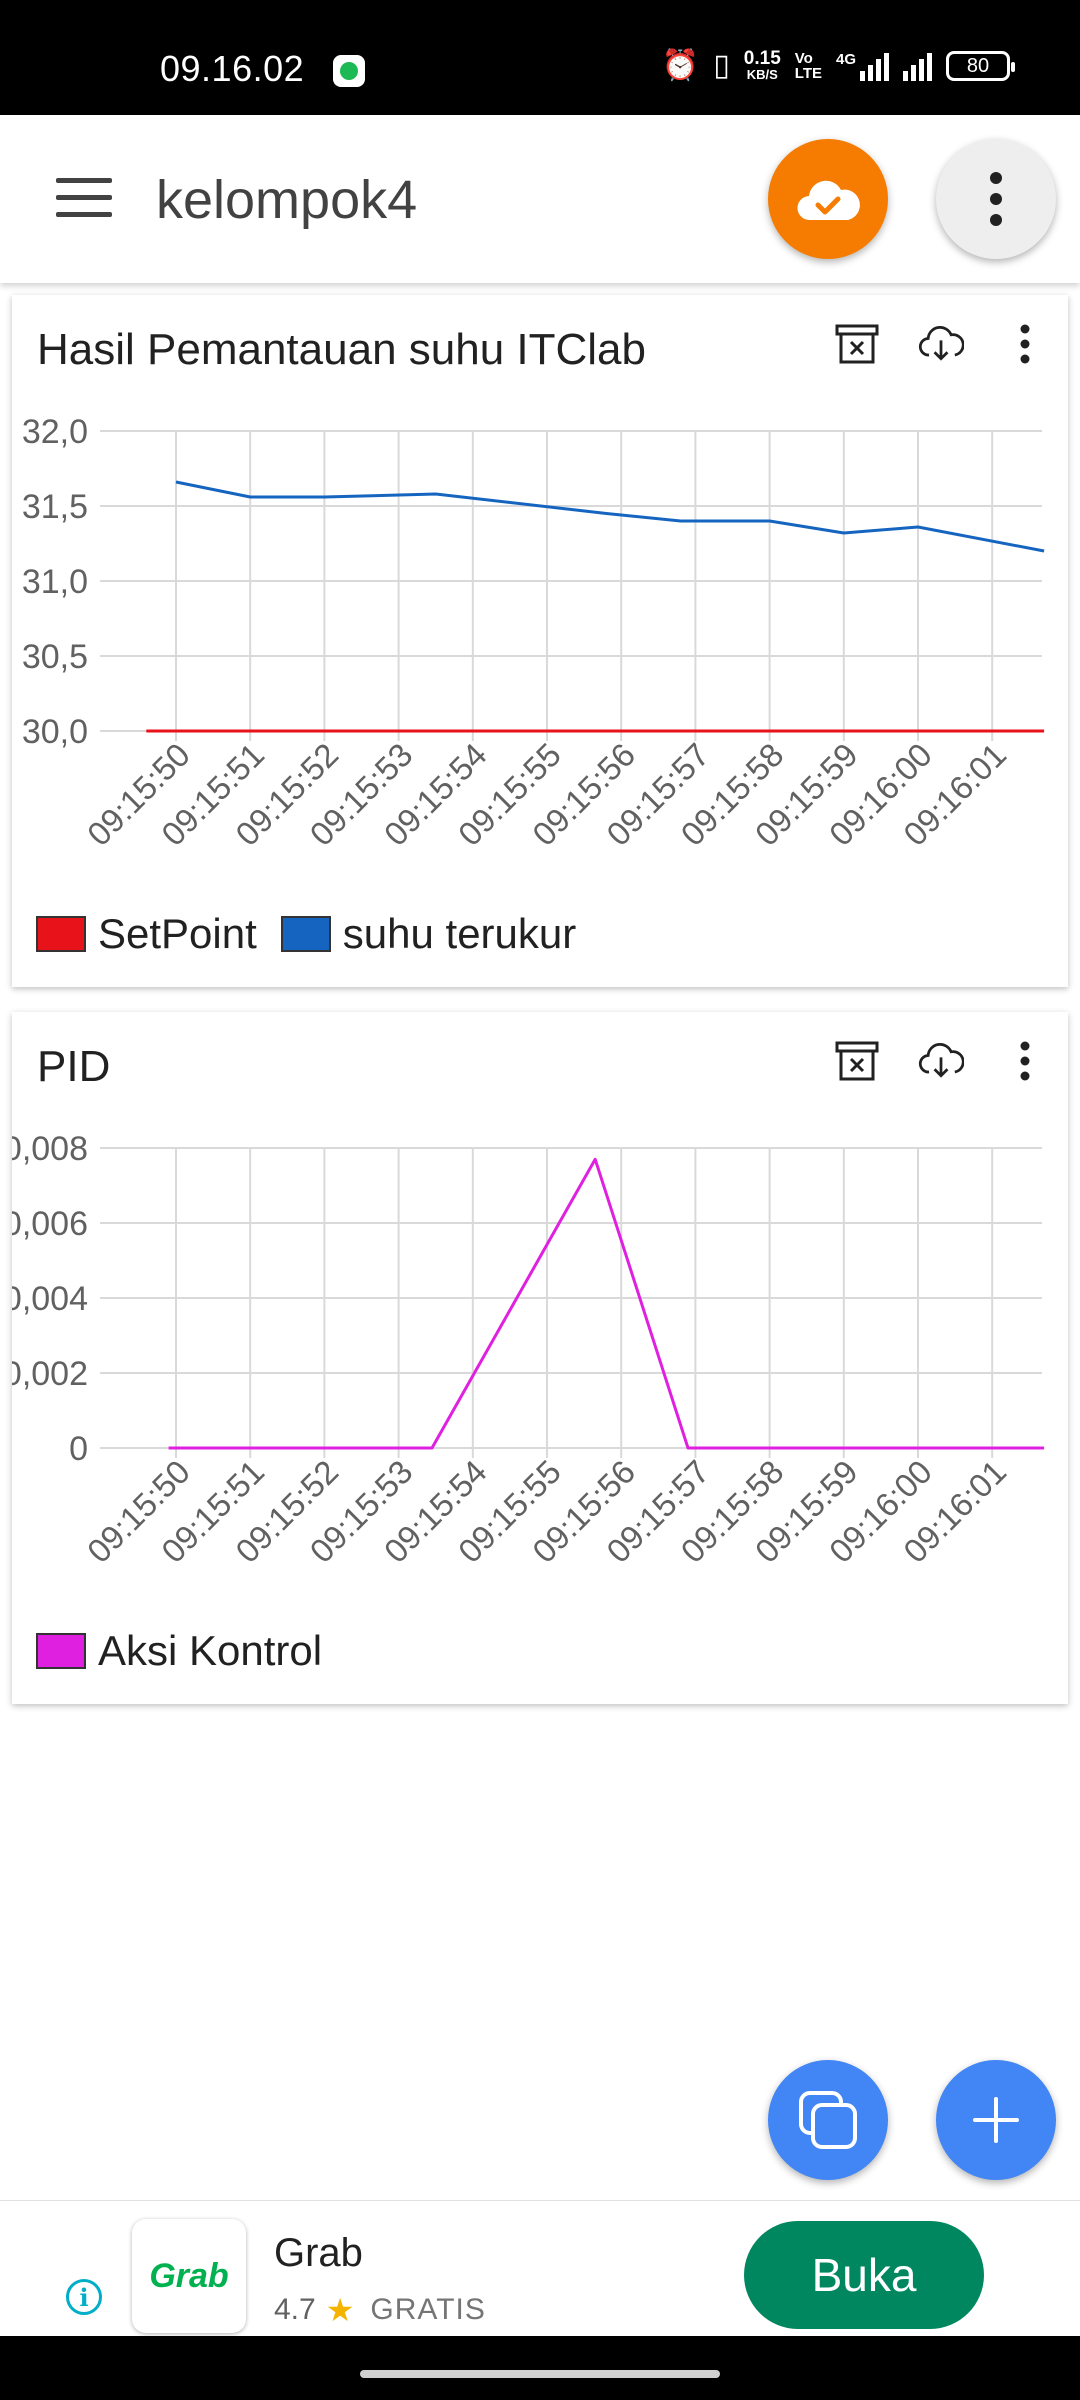 The image size is (1080, 2400). I want to click on volte-indicator: Vo LTE, so click(808, 66).